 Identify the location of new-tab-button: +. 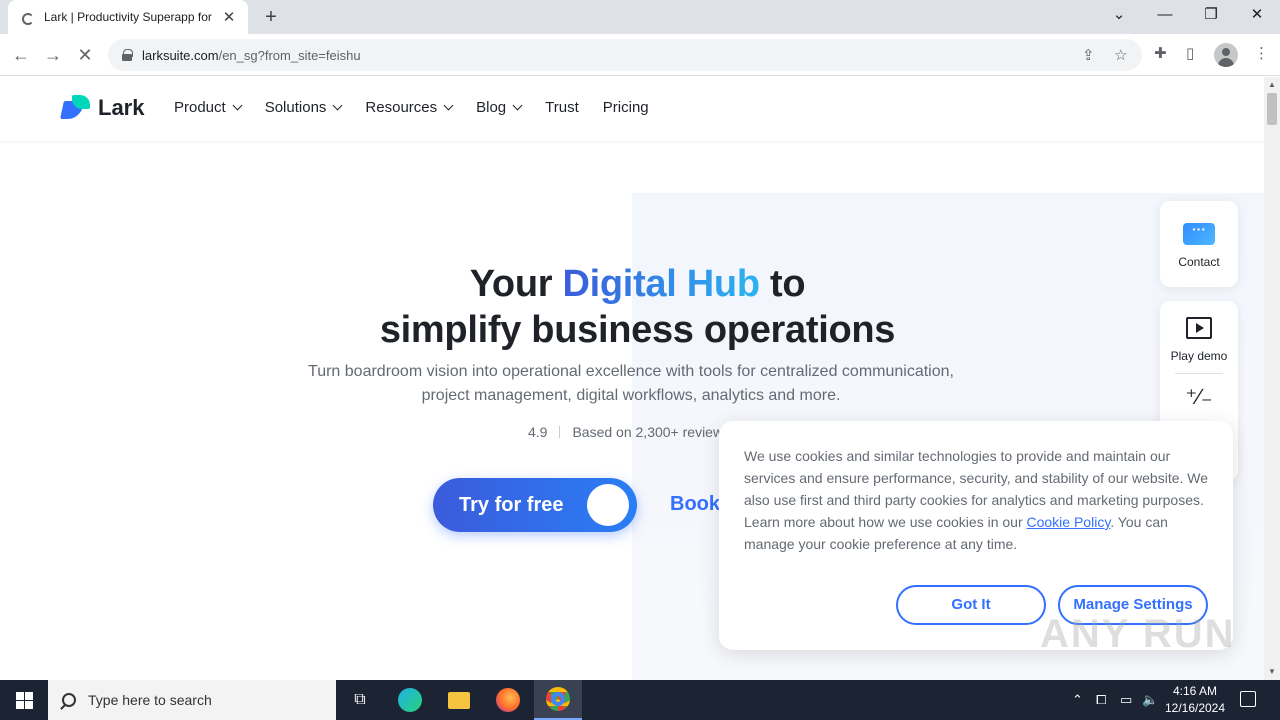
(271, 17).